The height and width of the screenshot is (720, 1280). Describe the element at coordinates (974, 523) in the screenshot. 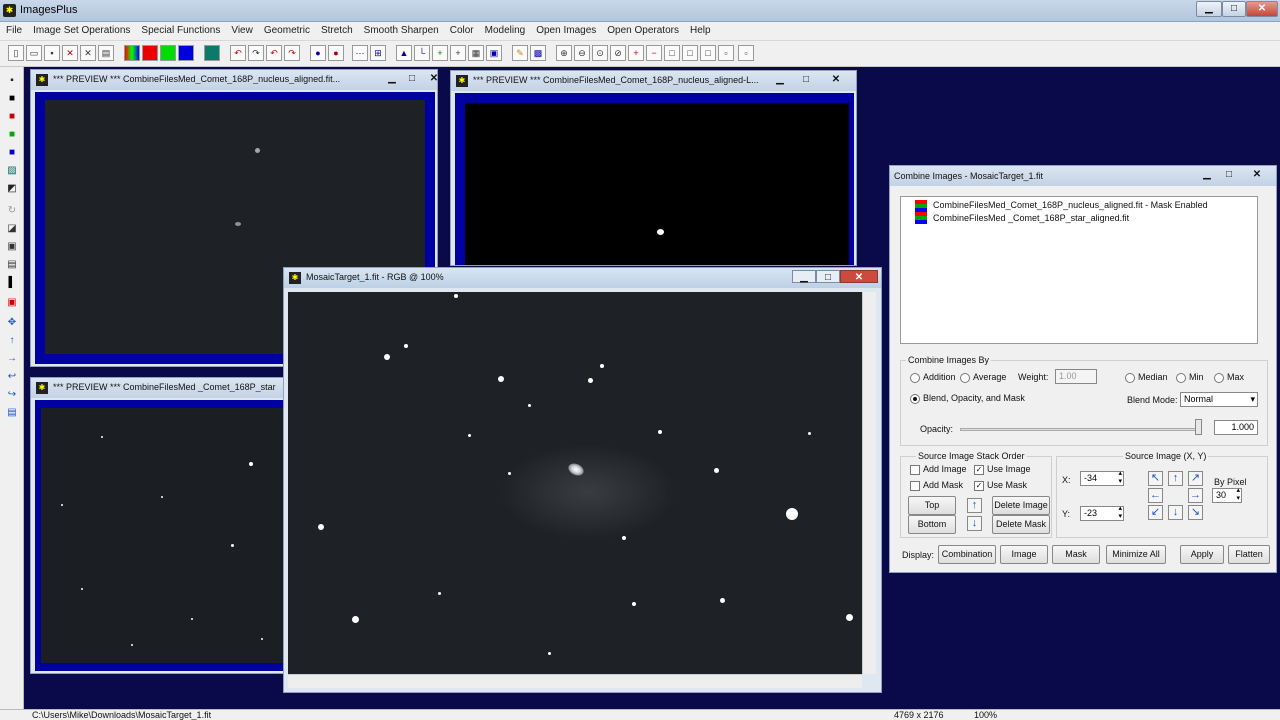

I see `arrow-down-icon: ↓` at that location.